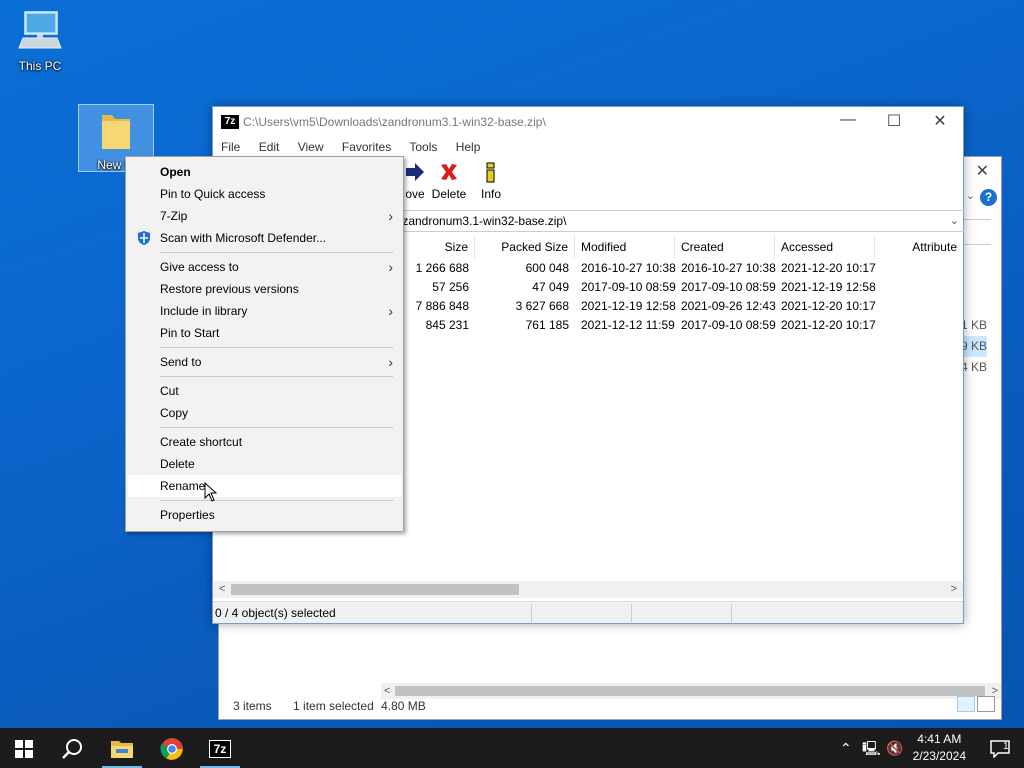  I want to click on taskbar: 7z ⌃ 🖳 🔇 4:41 AM 2/23/2024 1, so click(512, 748).